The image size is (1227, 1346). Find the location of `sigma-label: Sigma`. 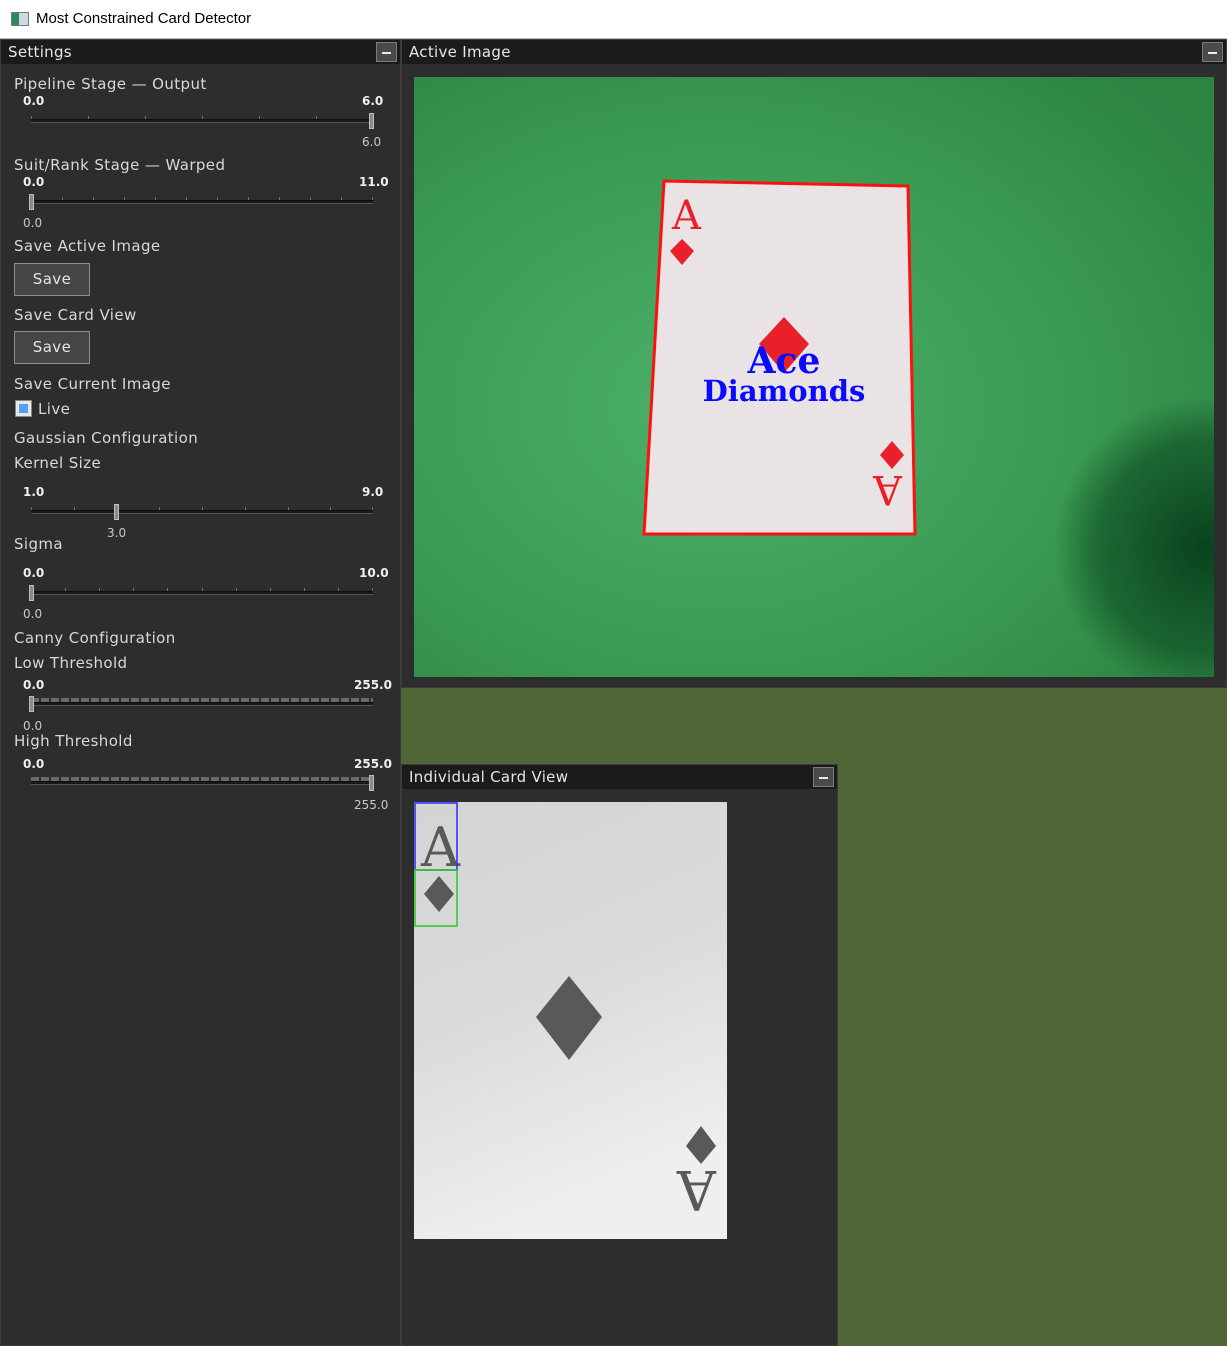

sigma-label: Sigma is located at coordinates (39, 544).